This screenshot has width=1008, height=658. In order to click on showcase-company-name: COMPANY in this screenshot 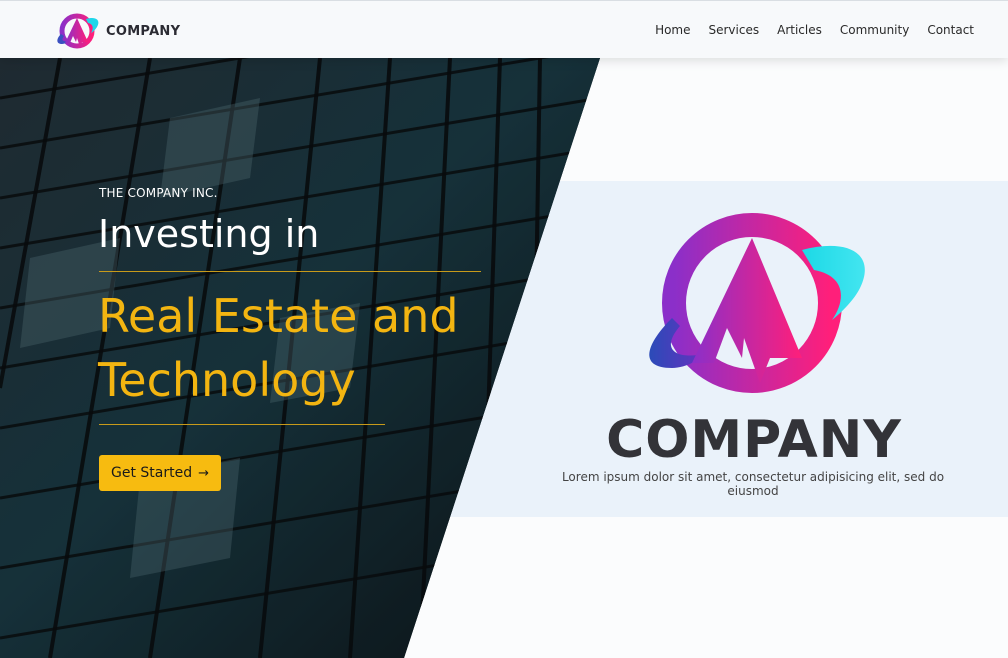, I will do `click(754, 440)`.